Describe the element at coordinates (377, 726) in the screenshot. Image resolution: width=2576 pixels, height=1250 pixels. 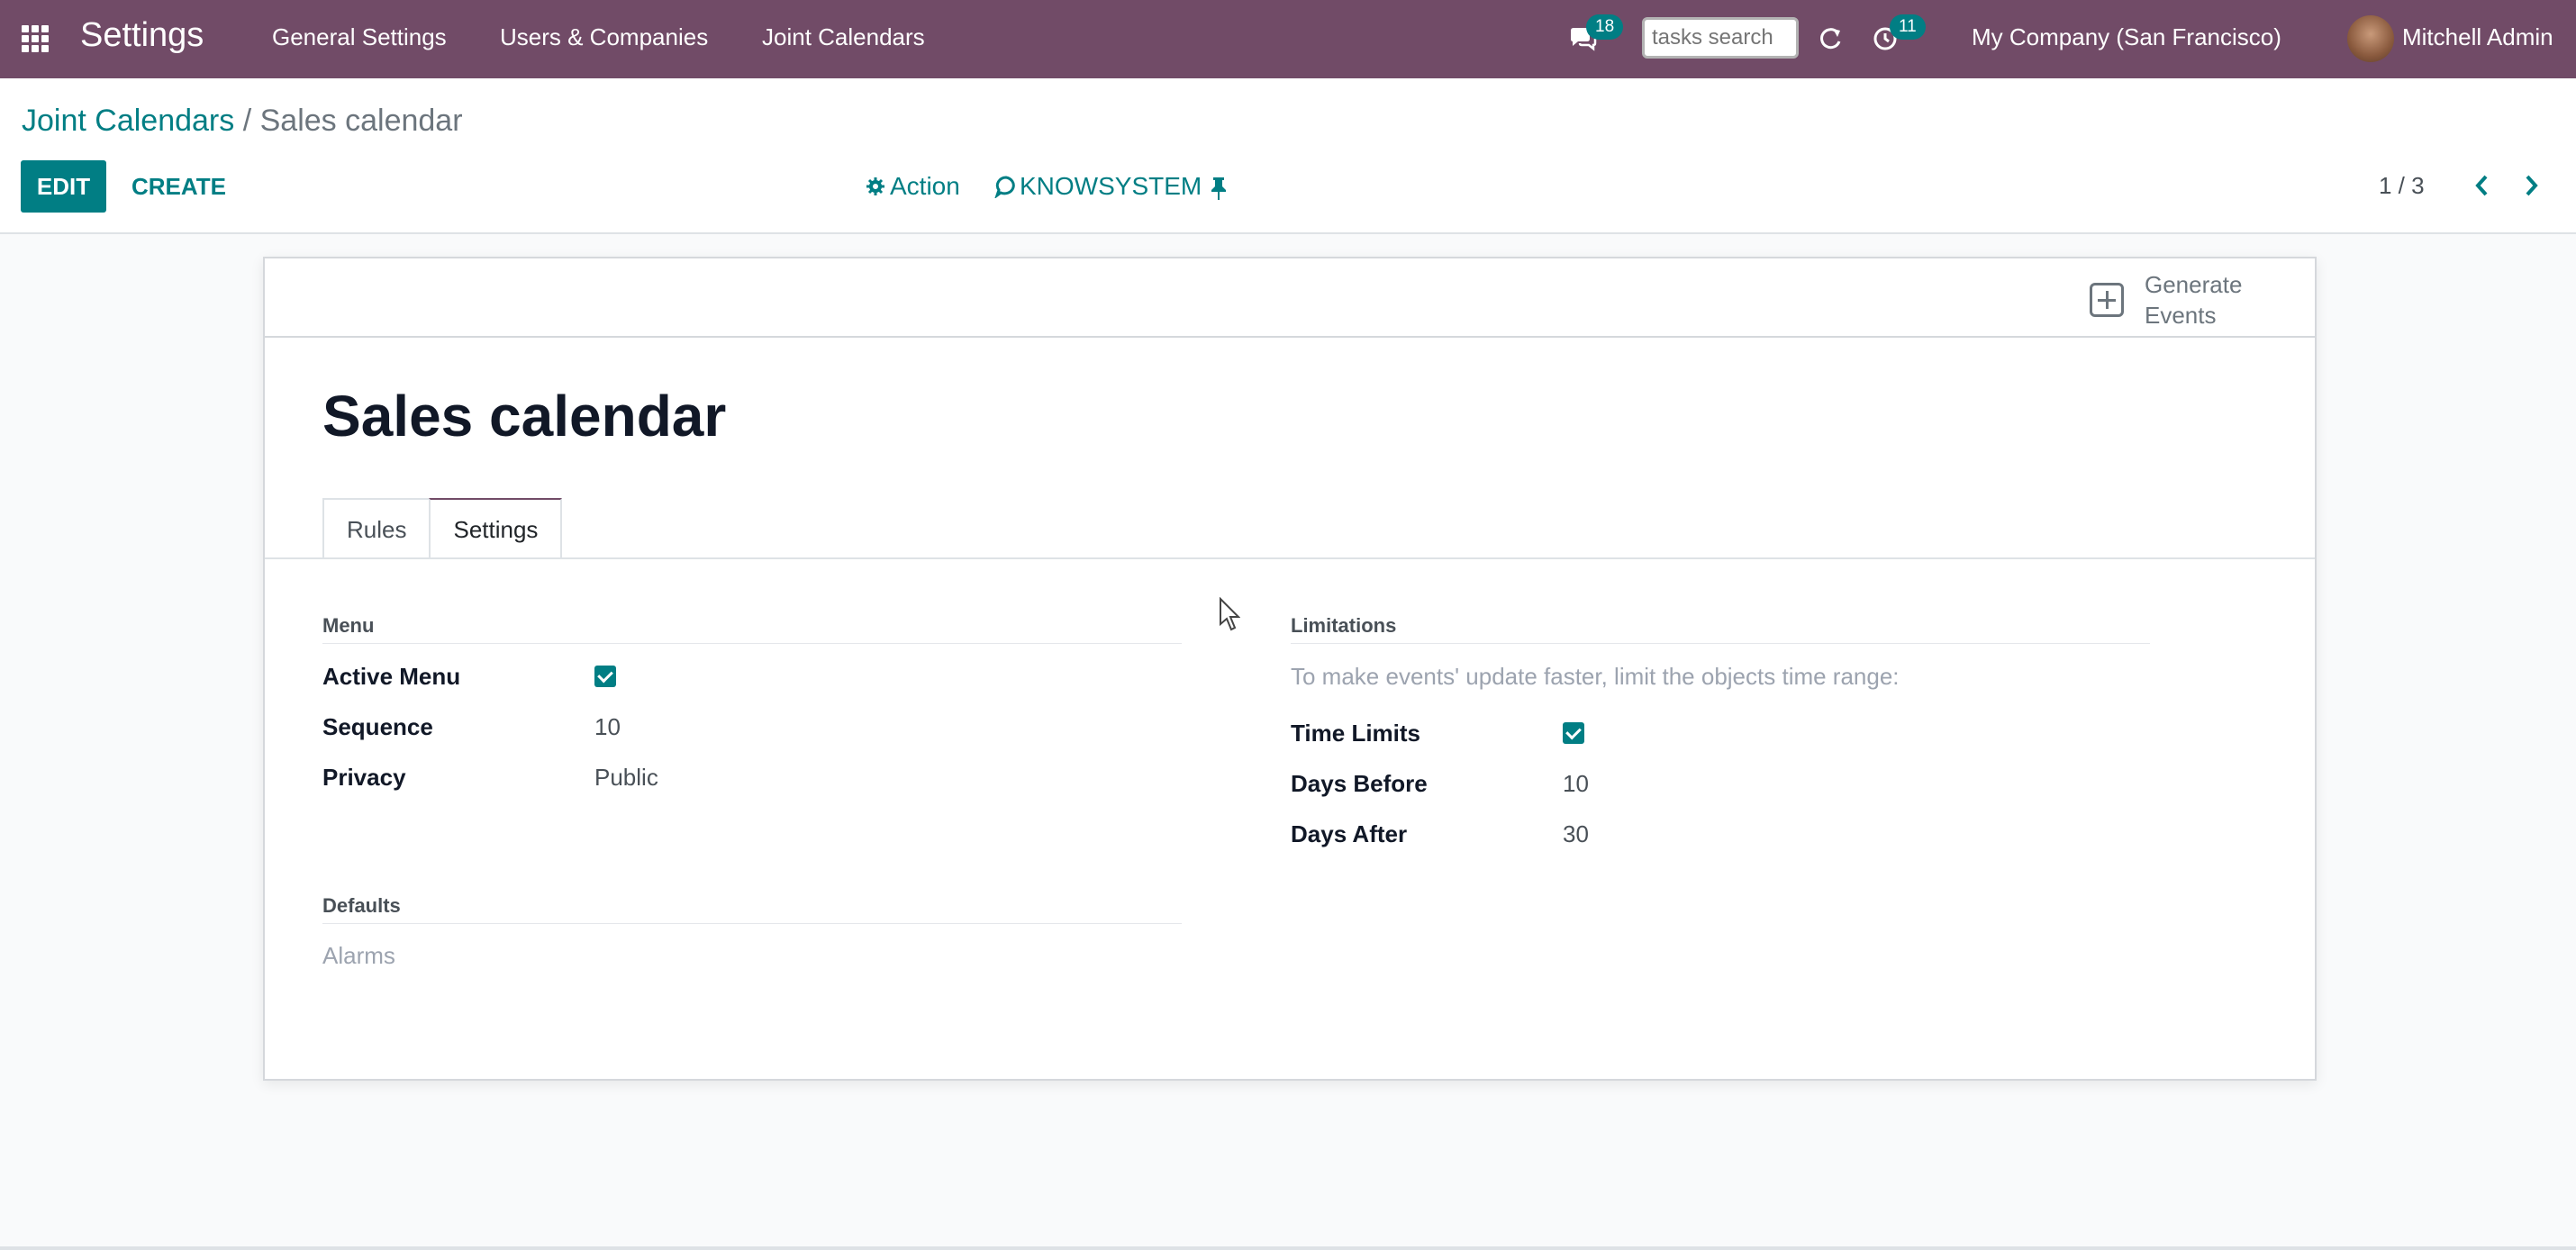
I see `sequence-label: Sequence` at that location.